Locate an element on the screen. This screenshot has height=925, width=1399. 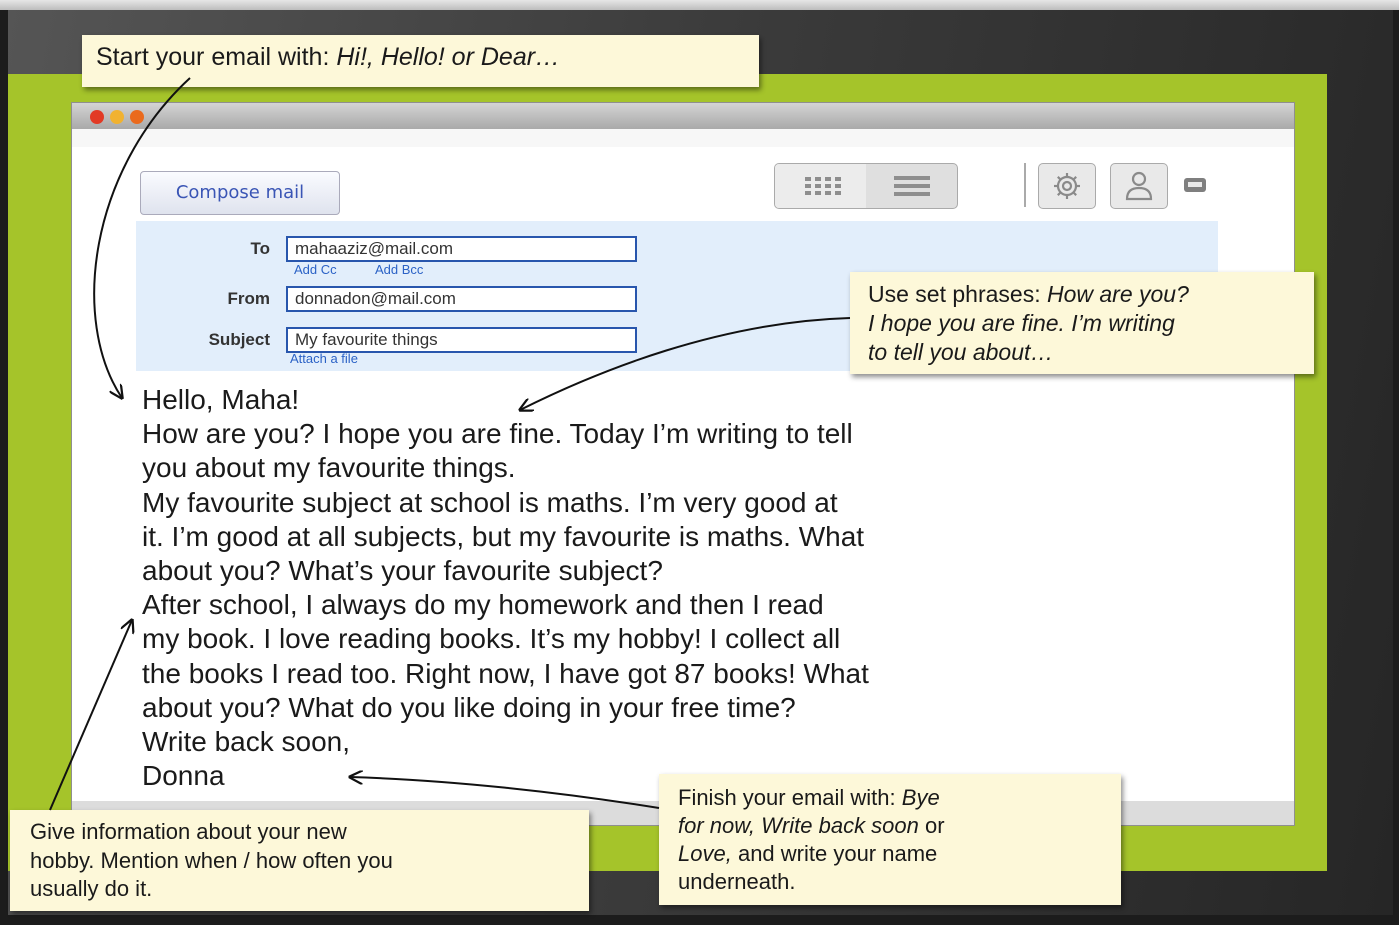
finish-tip-line3: and write your name is located at coordinates (837, 853).